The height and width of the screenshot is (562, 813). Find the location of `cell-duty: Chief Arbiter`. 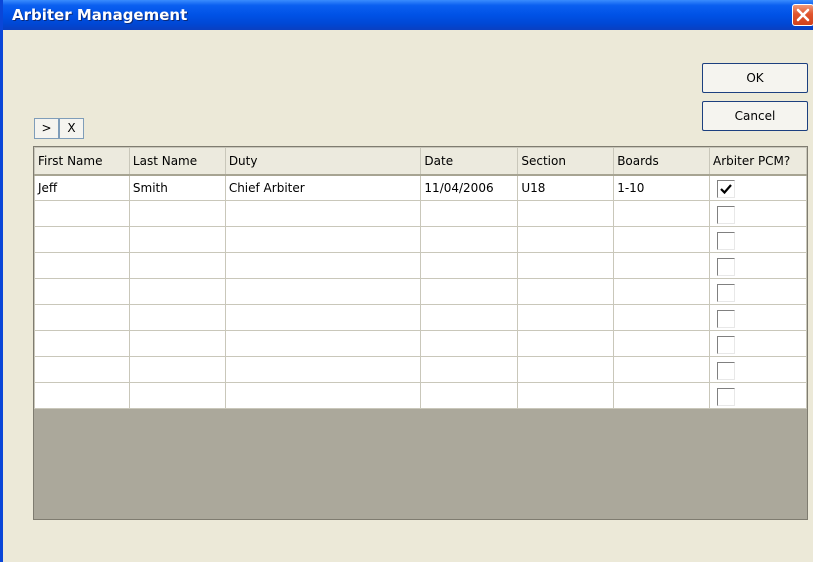

cell-duty: Chief Arbiter is located at coordinates (323, 187).